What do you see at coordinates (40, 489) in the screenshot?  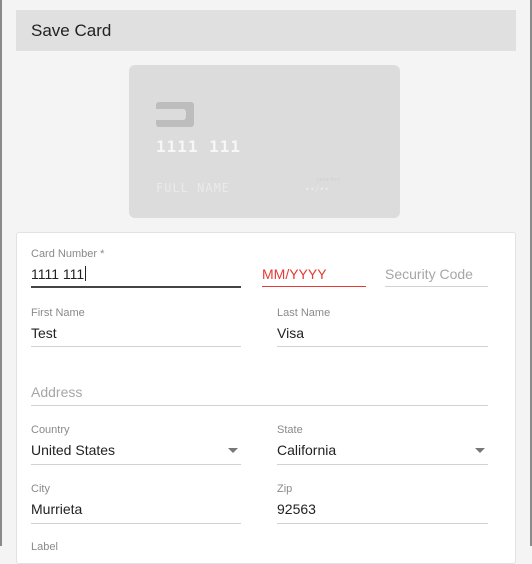 I see `city-label: City` at bounding box center [40, 489].